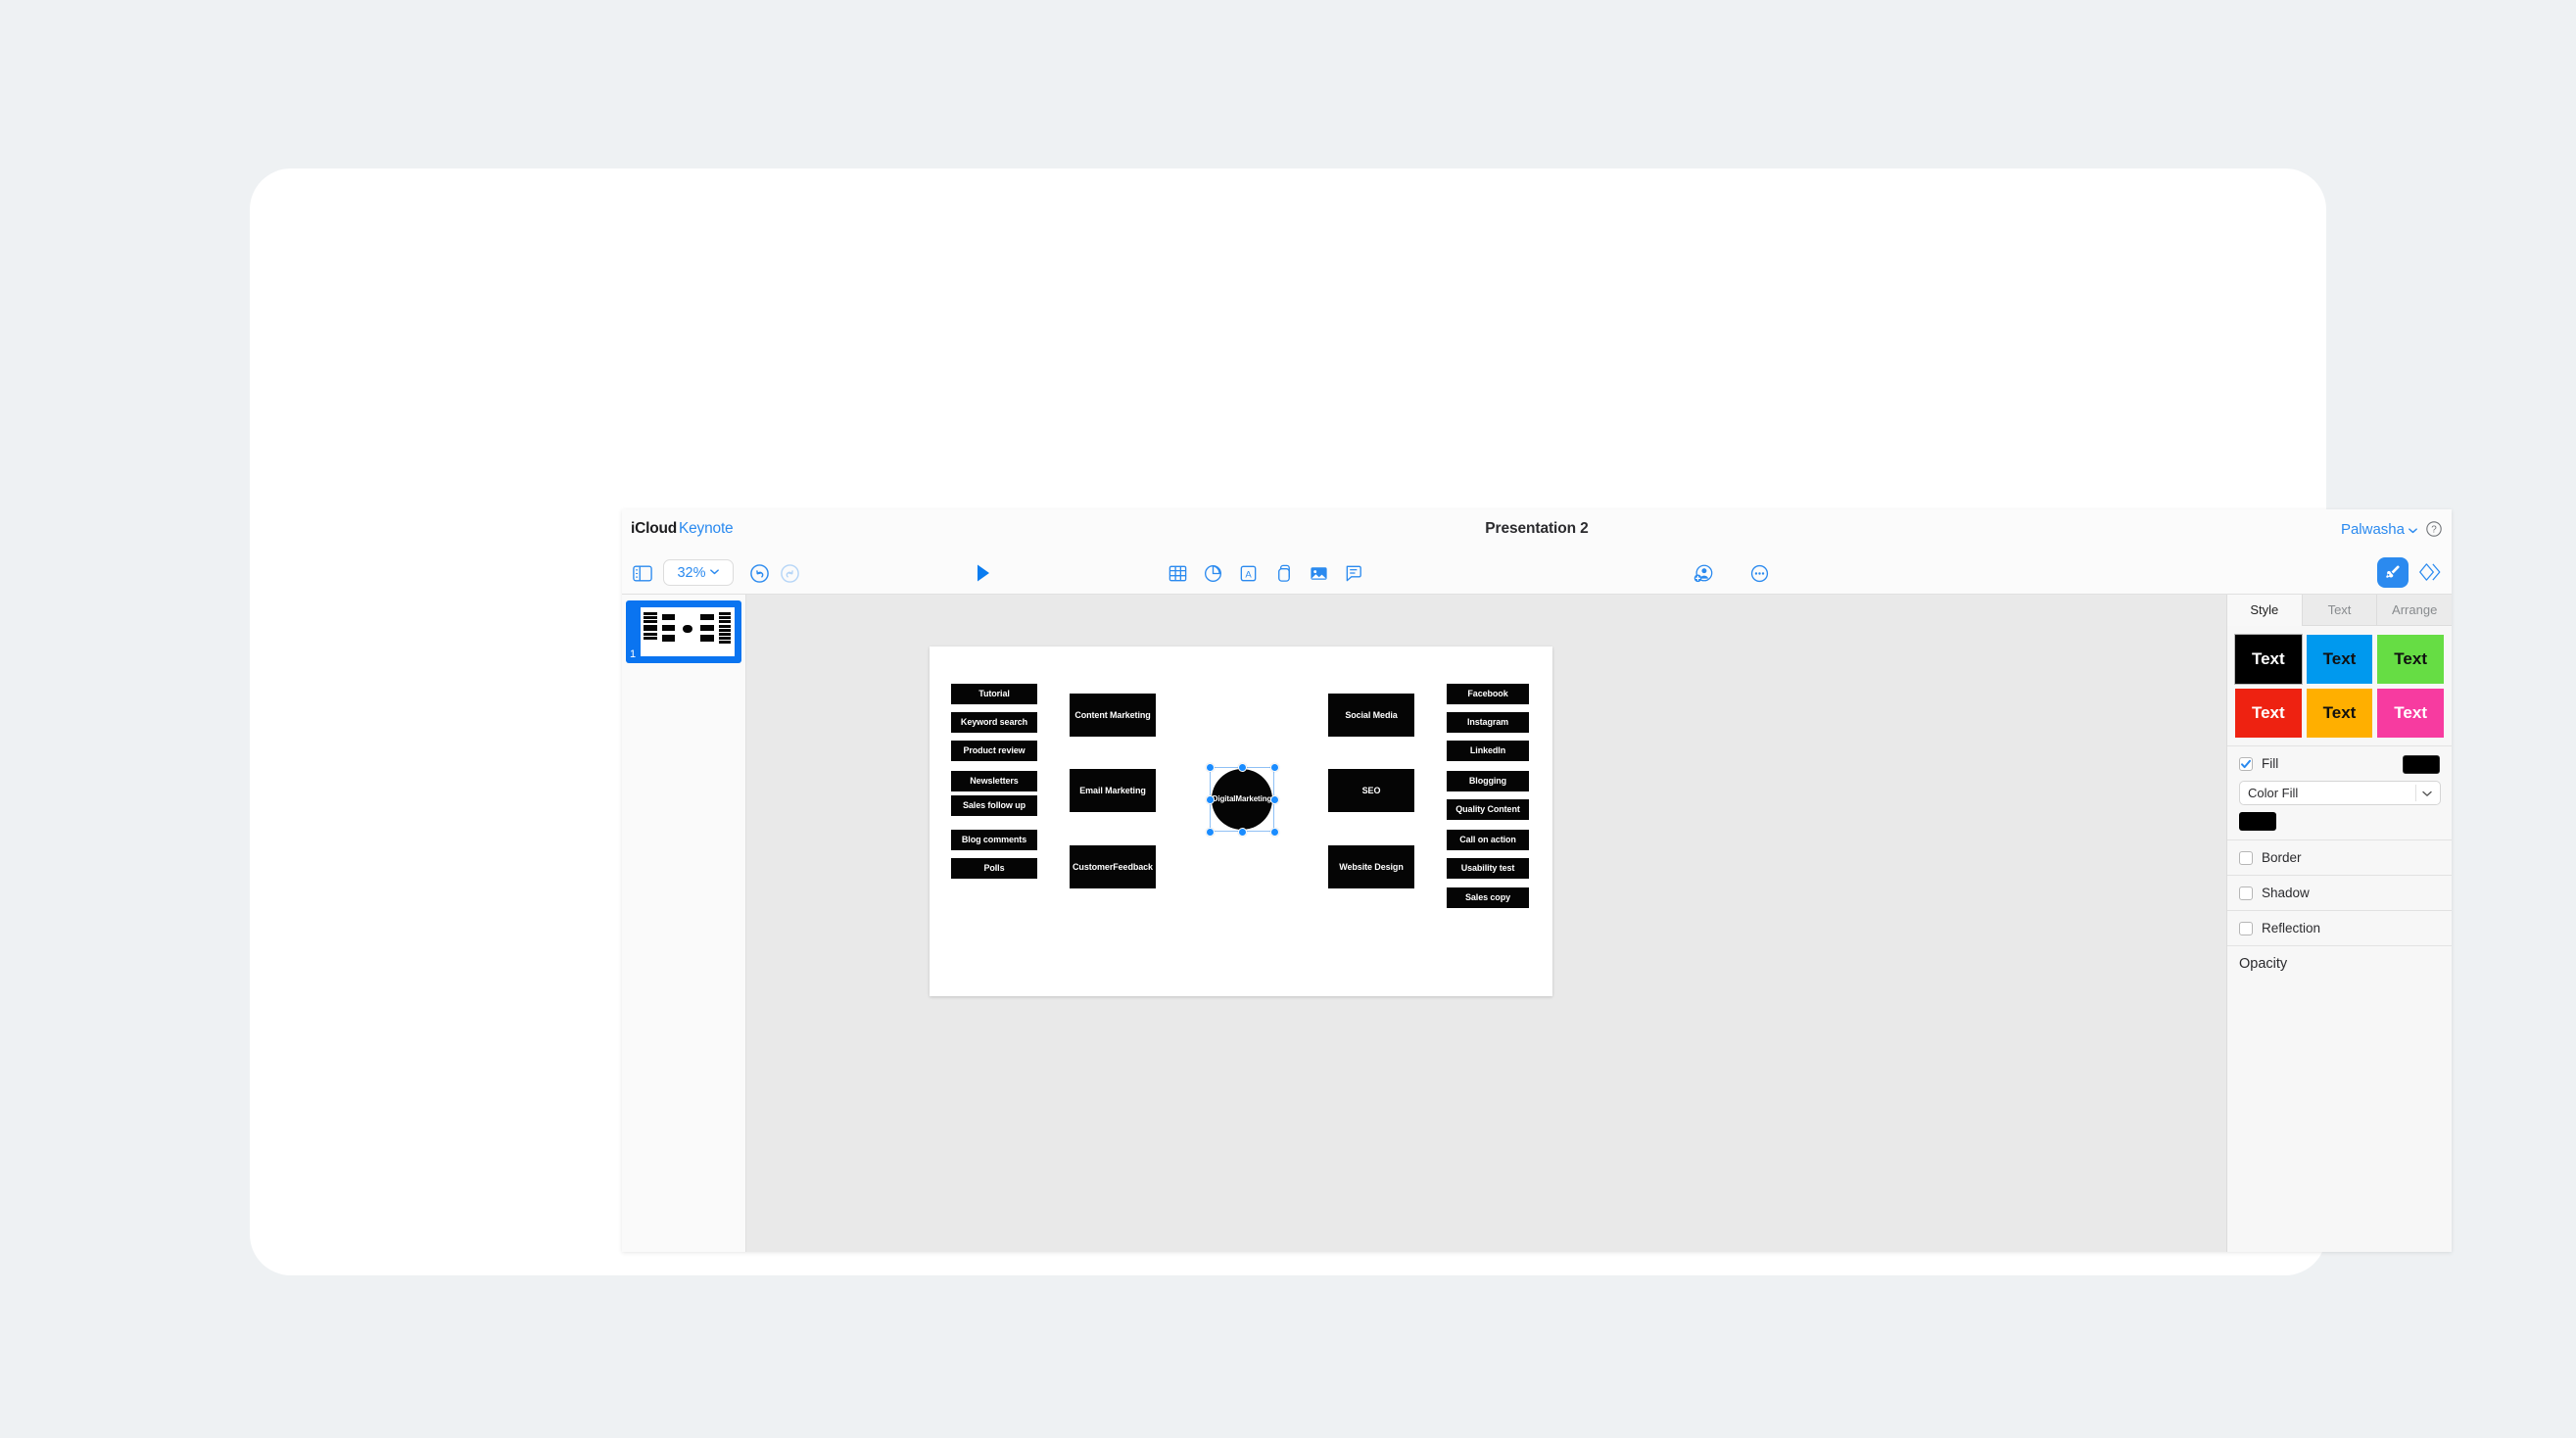  I want to click on tab-text: Text, so click(2339, 610).